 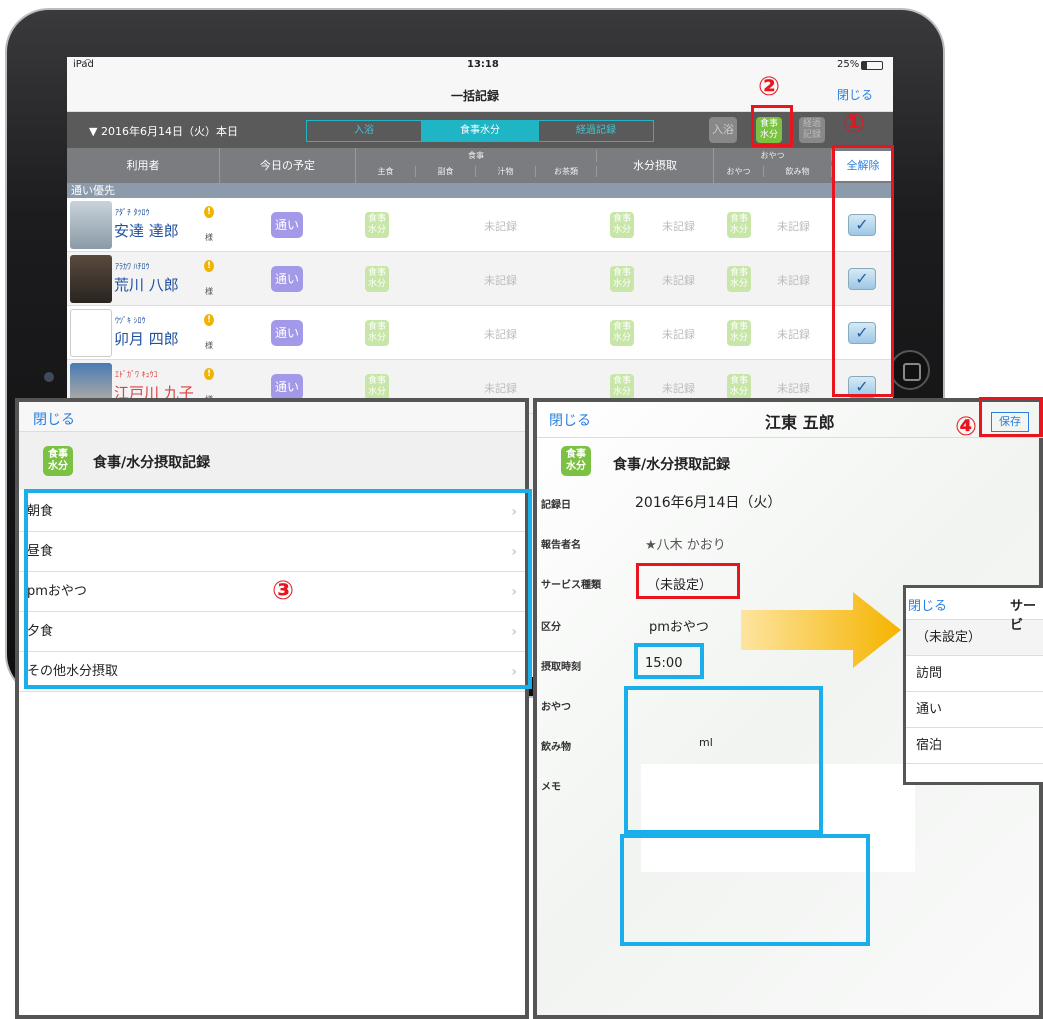 I want to click on form-title: 食事/水分摂取記録, so click(x=672, y=465).